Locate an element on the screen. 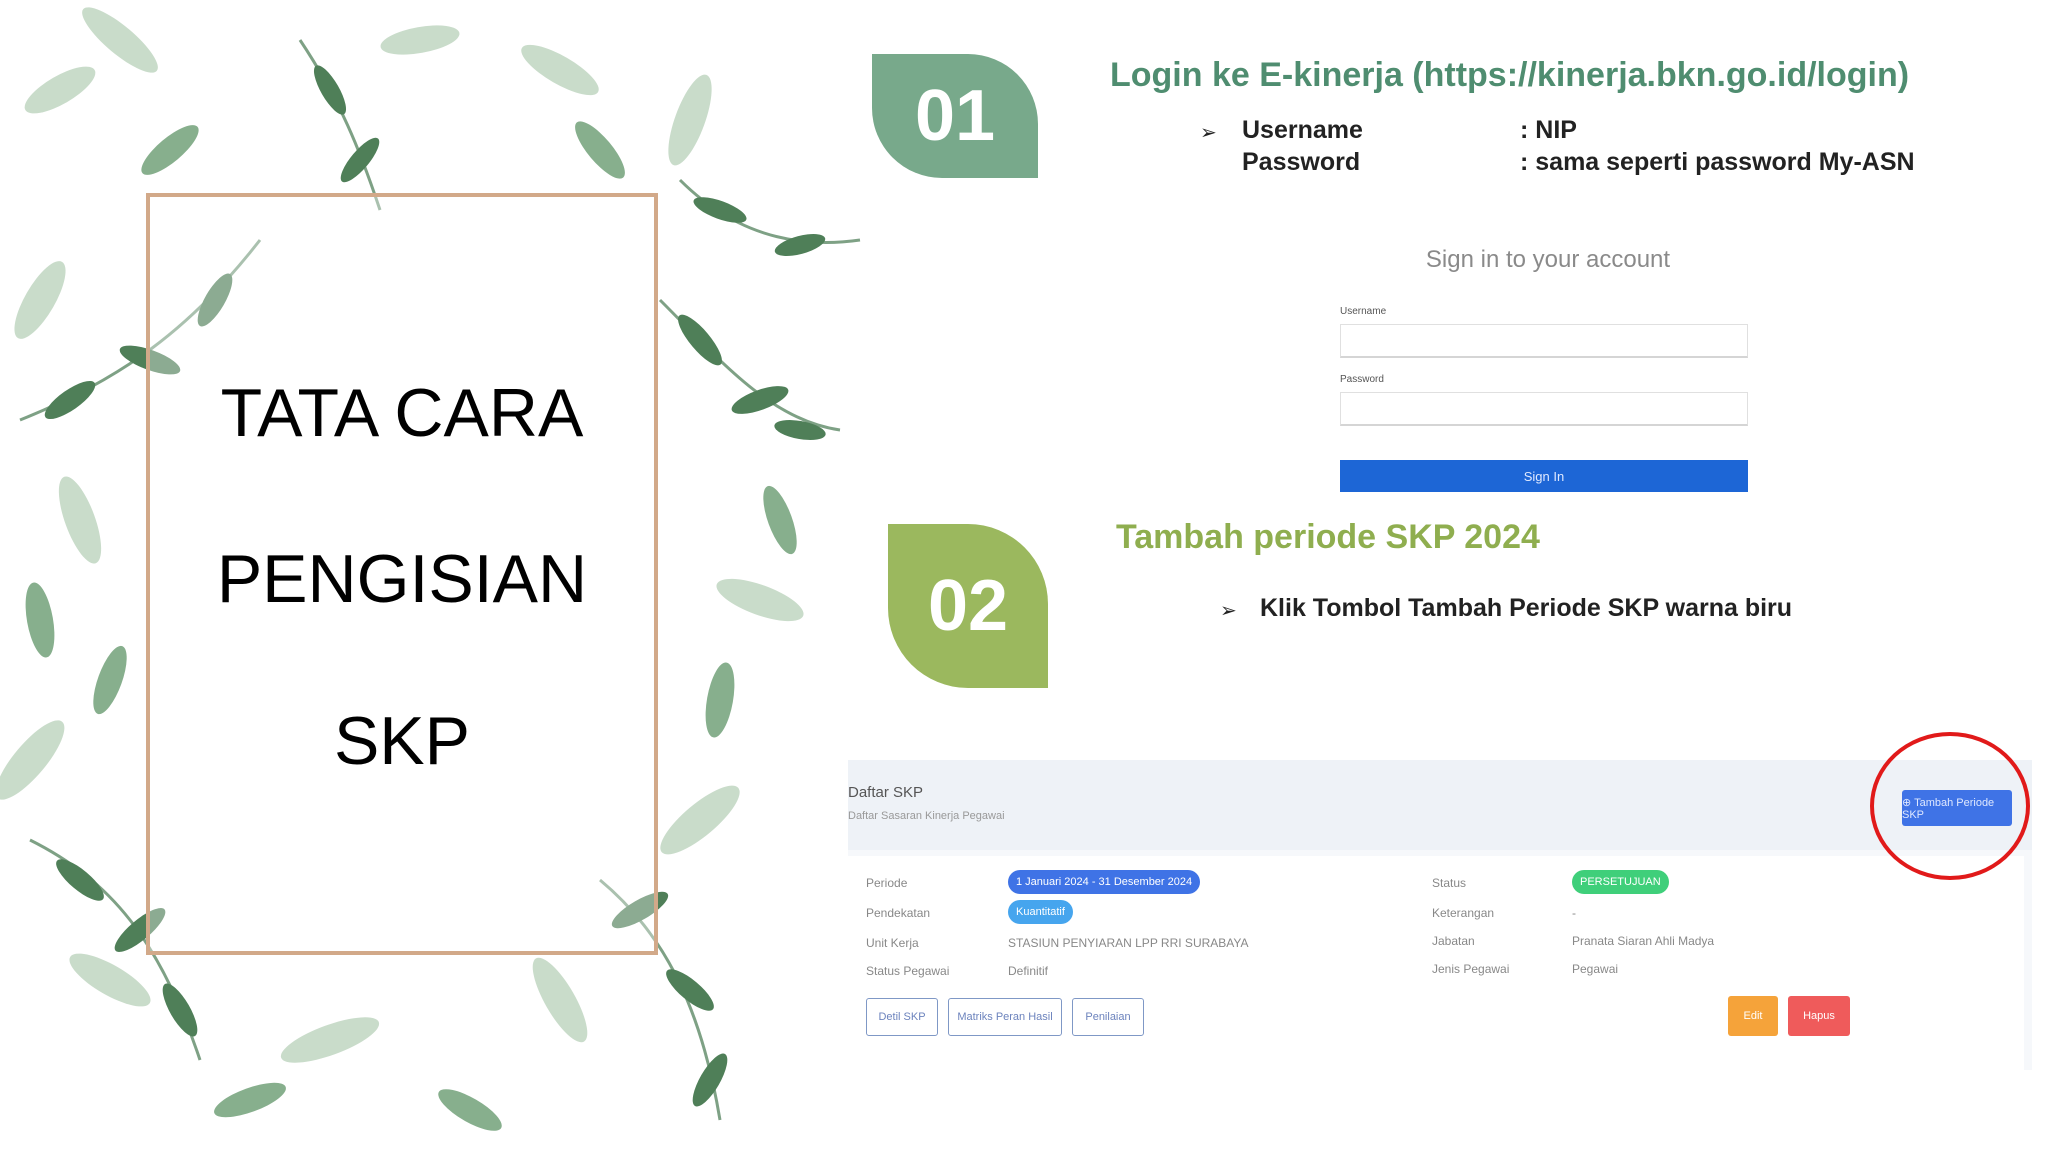  skp-subtitle: Daftar Sasaran Kinerja Pegawai is located at coordinates (926, 816).